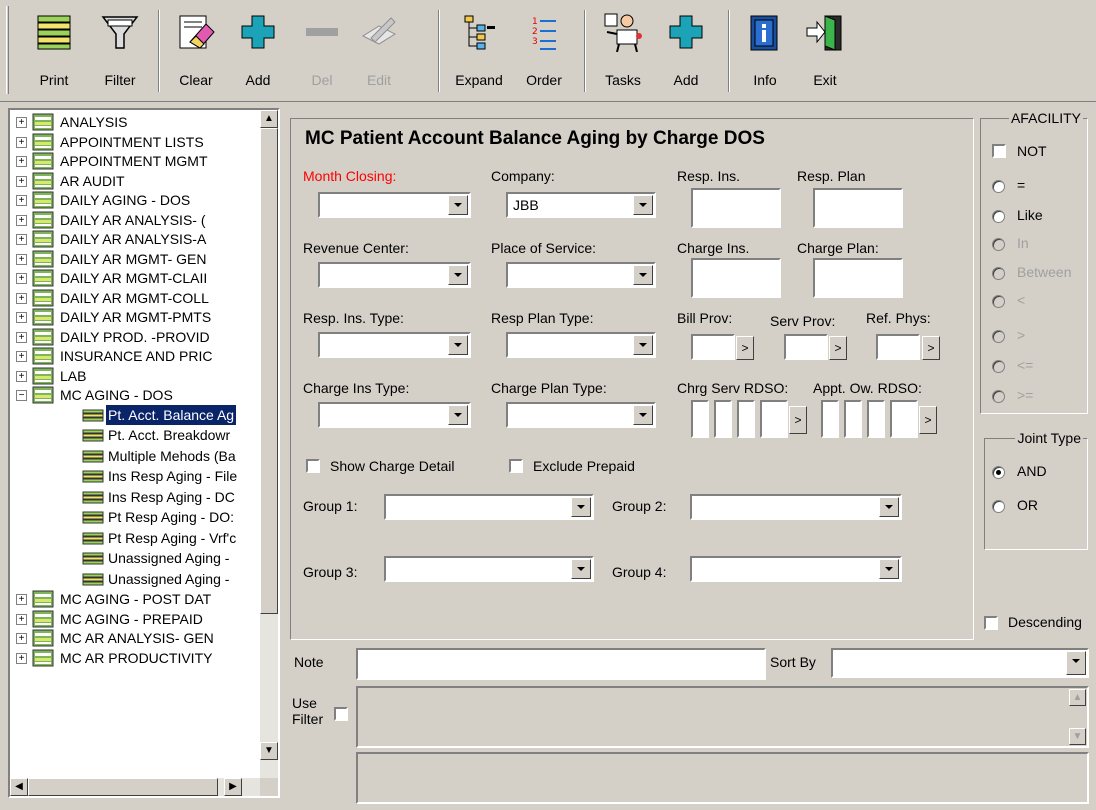 The image size is (1096, 810). What do you see at coordinates (825, 51) in the screenshot?
I see `exit-button: Exit` at bounding box center [825, 51].